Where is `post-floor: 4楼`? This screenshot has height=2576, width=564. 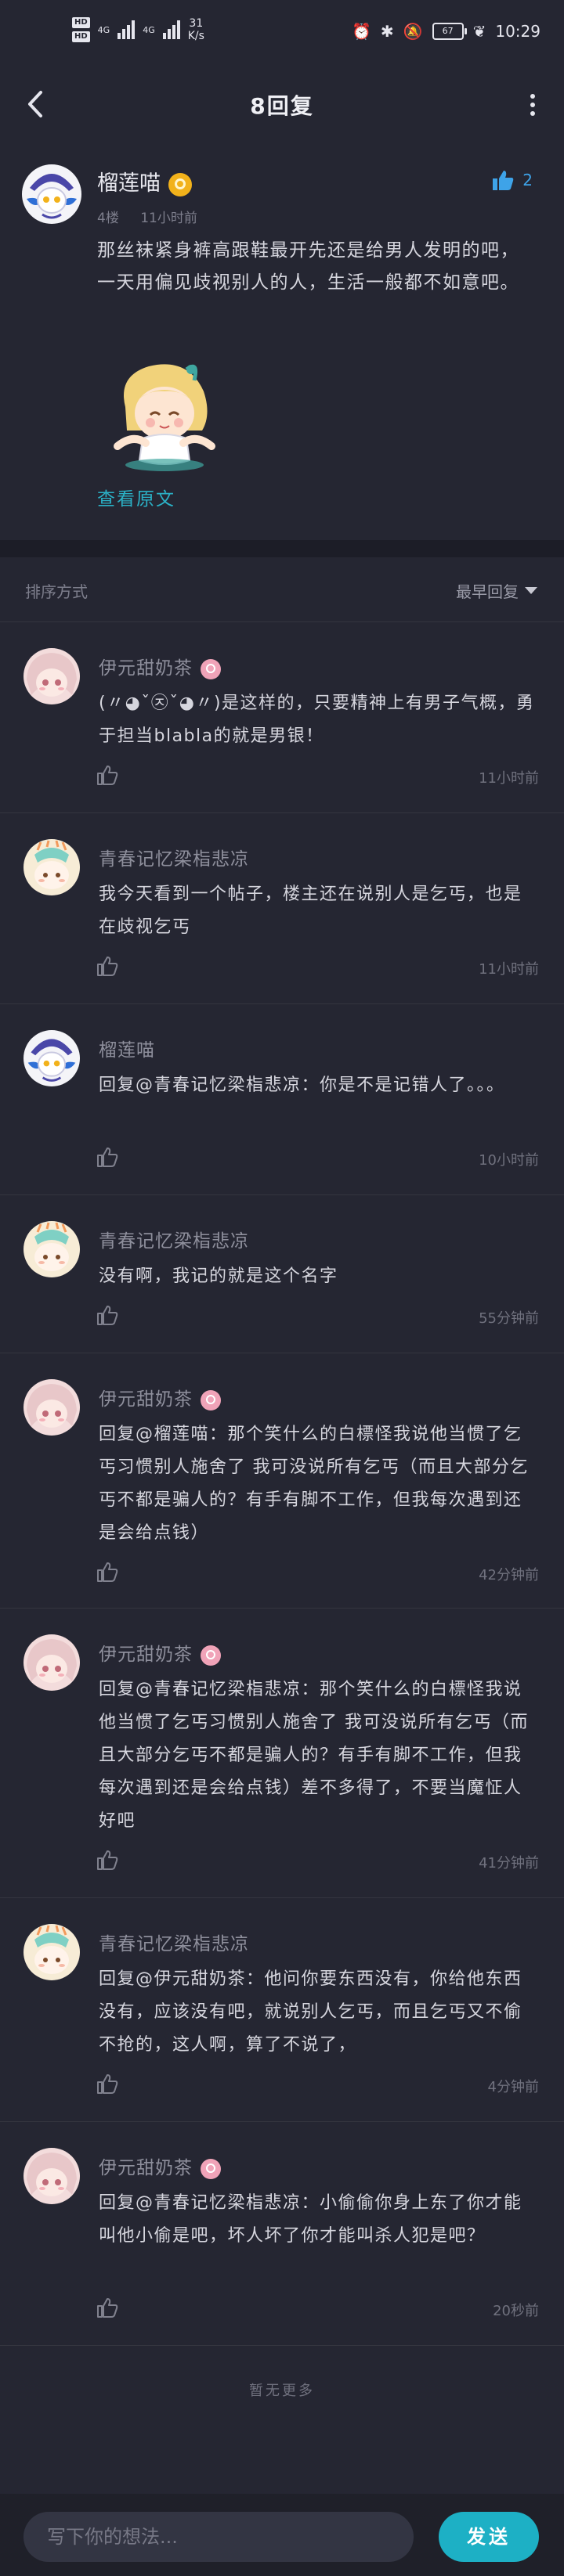
post-floor: 4楼 is located at coordinates (108, 218).